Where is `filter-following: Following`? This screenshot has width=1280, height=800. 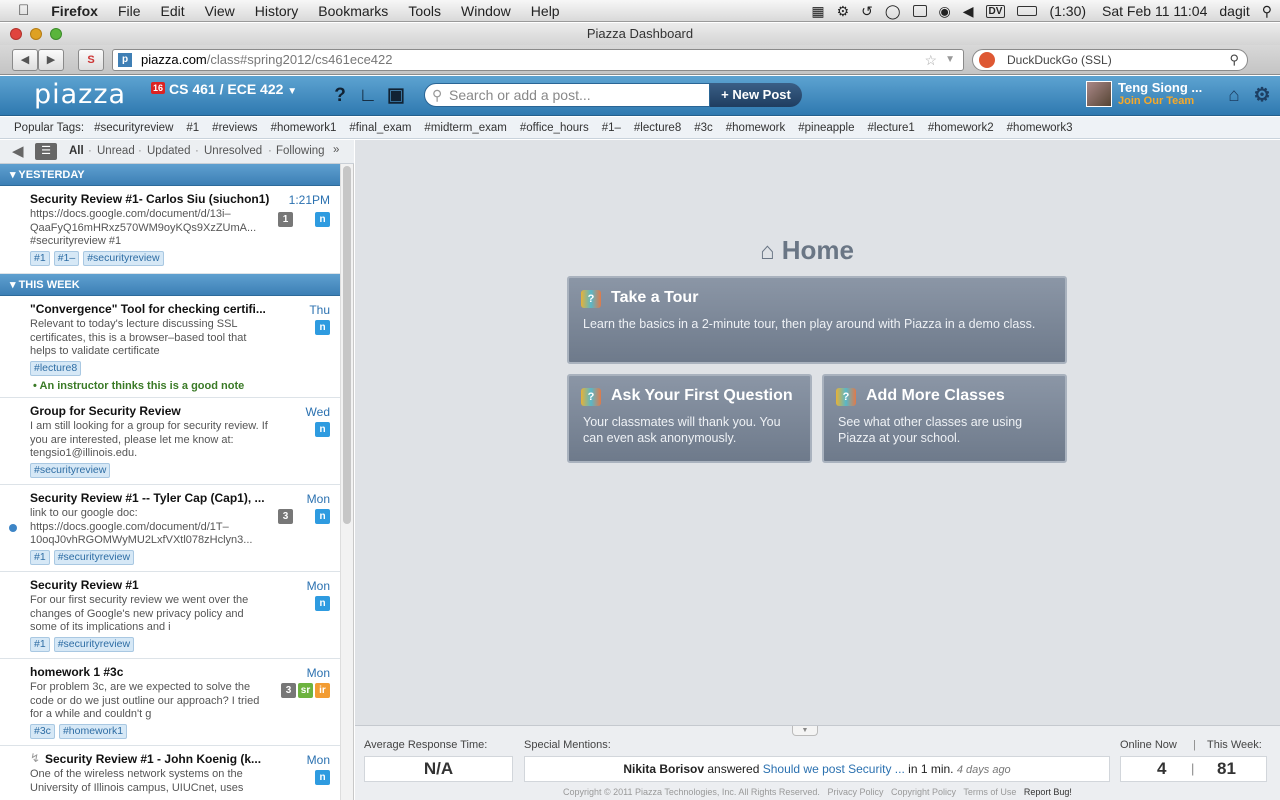 filter-following: Following is located at coordinates (300, 151).